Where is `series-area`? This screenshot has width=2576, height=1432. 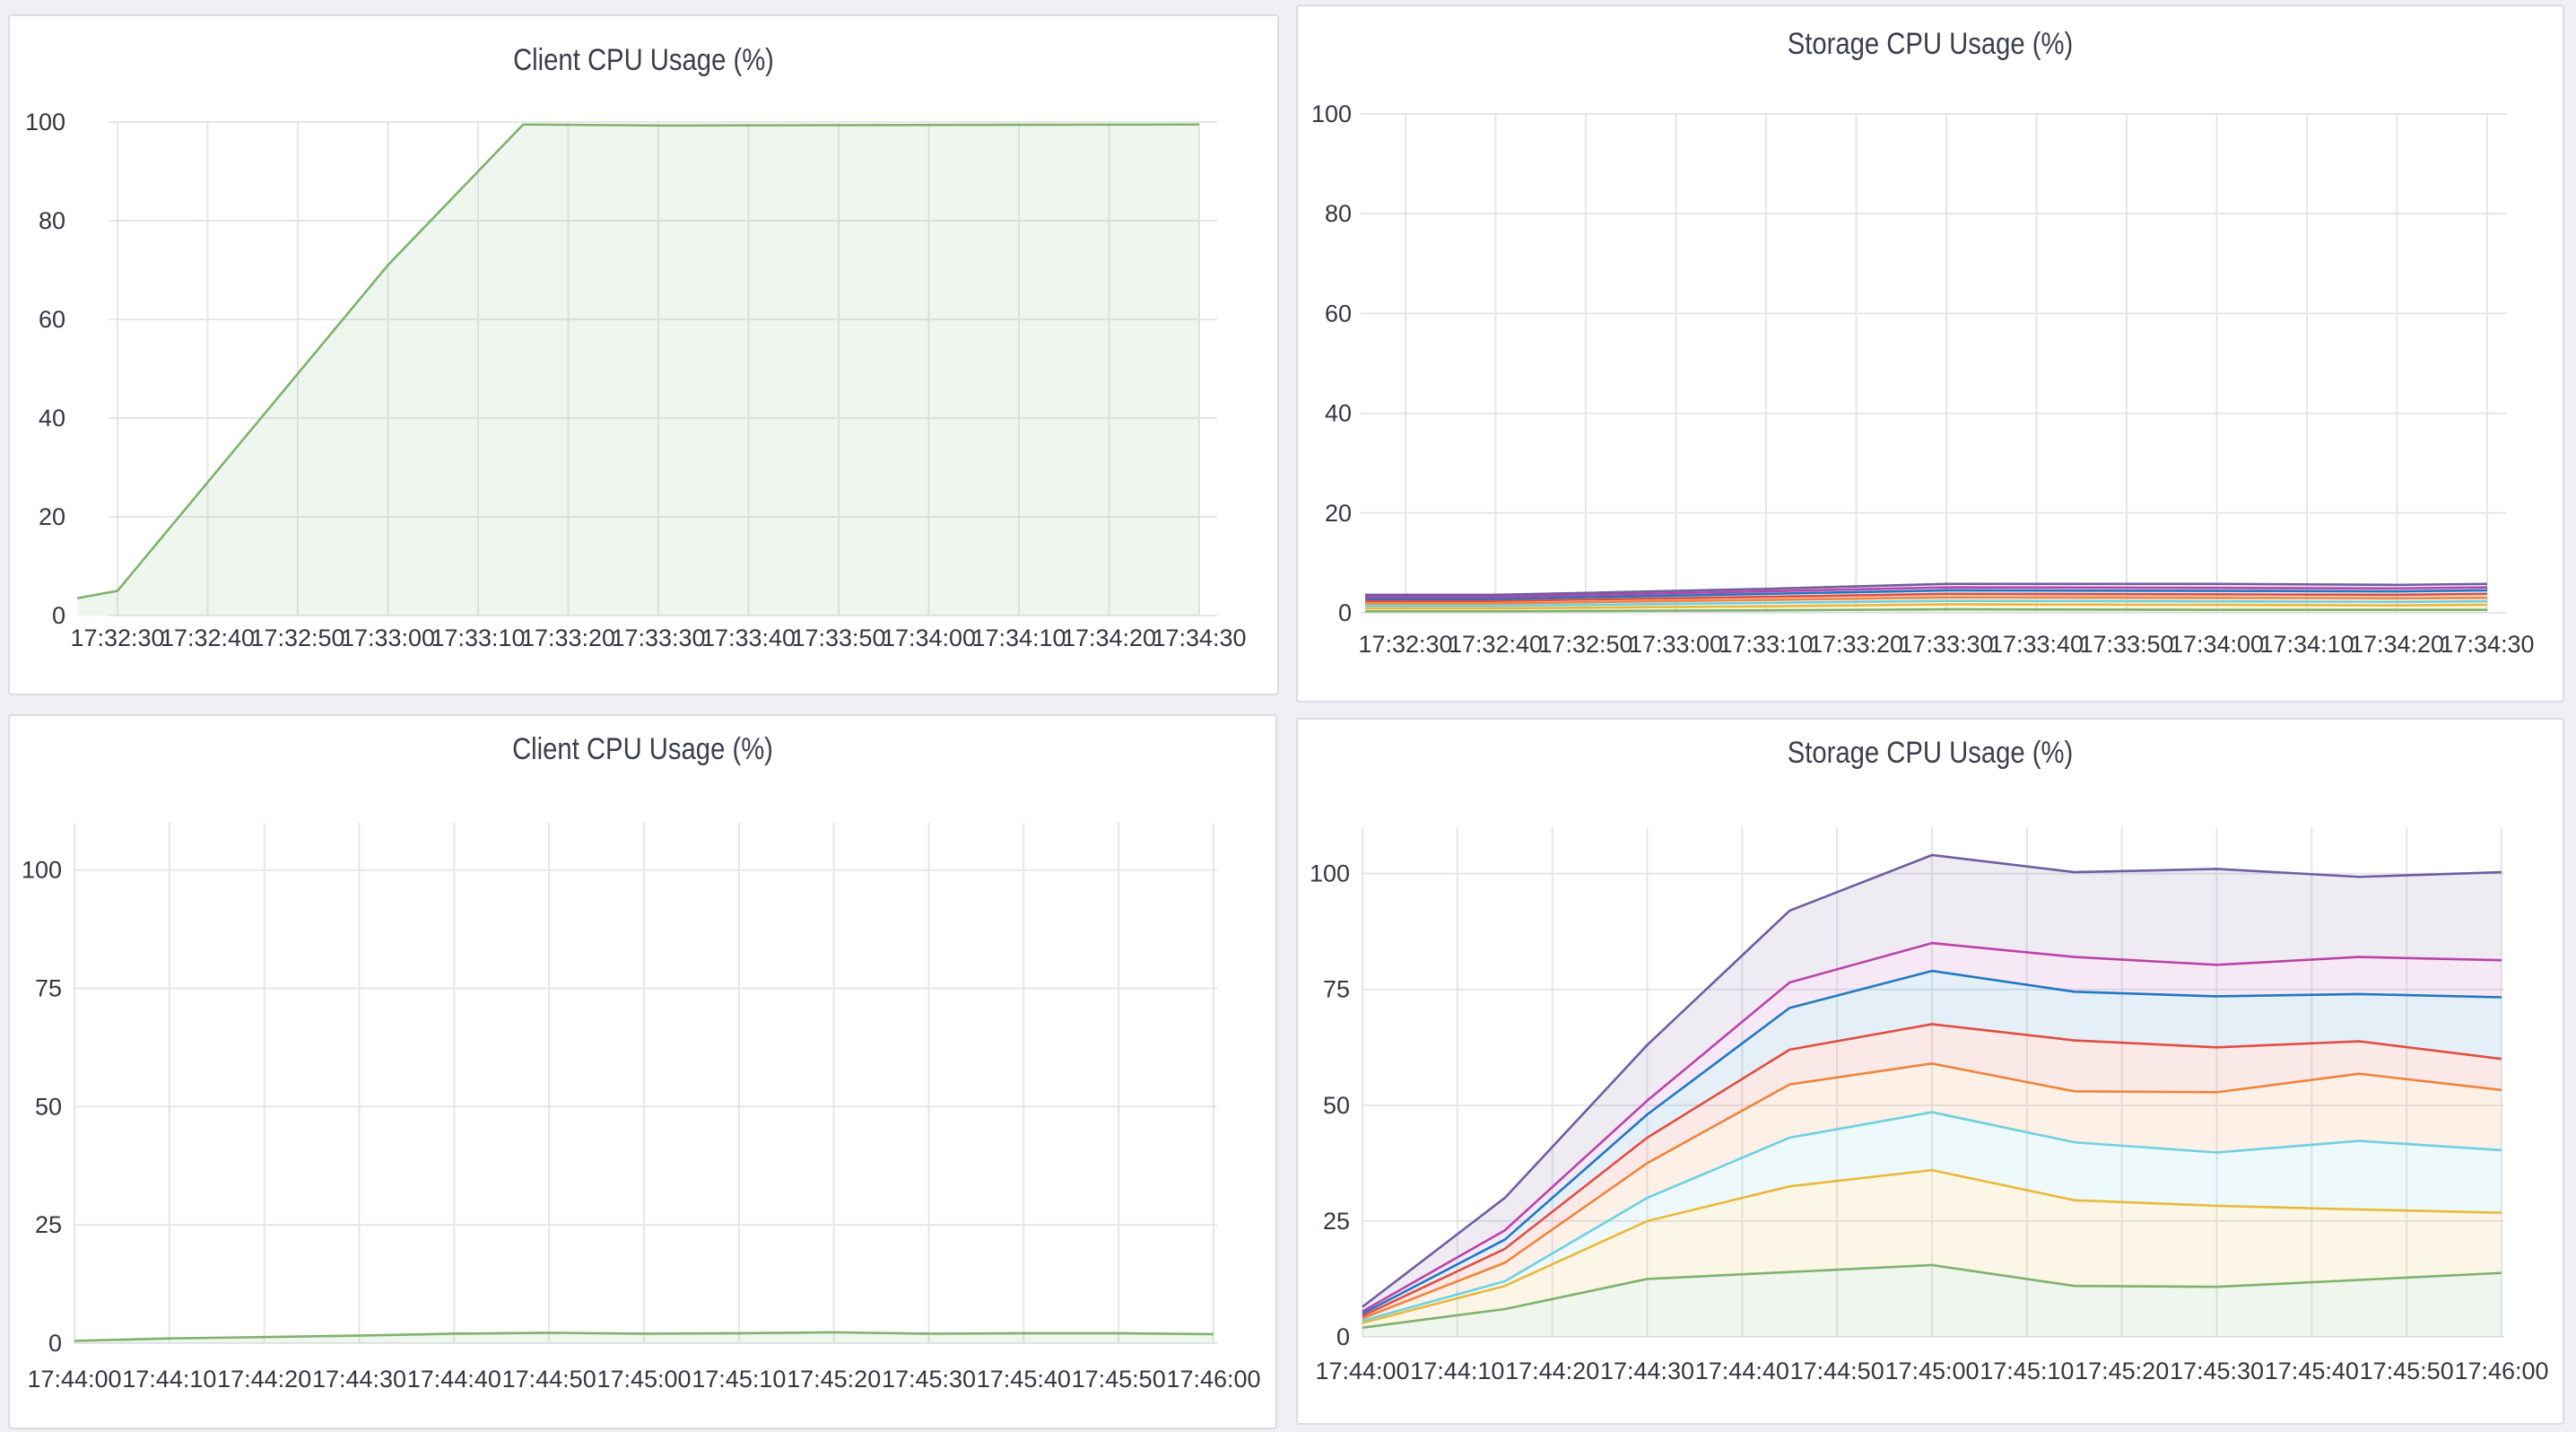
series-area is located at coordinates (638, 370).